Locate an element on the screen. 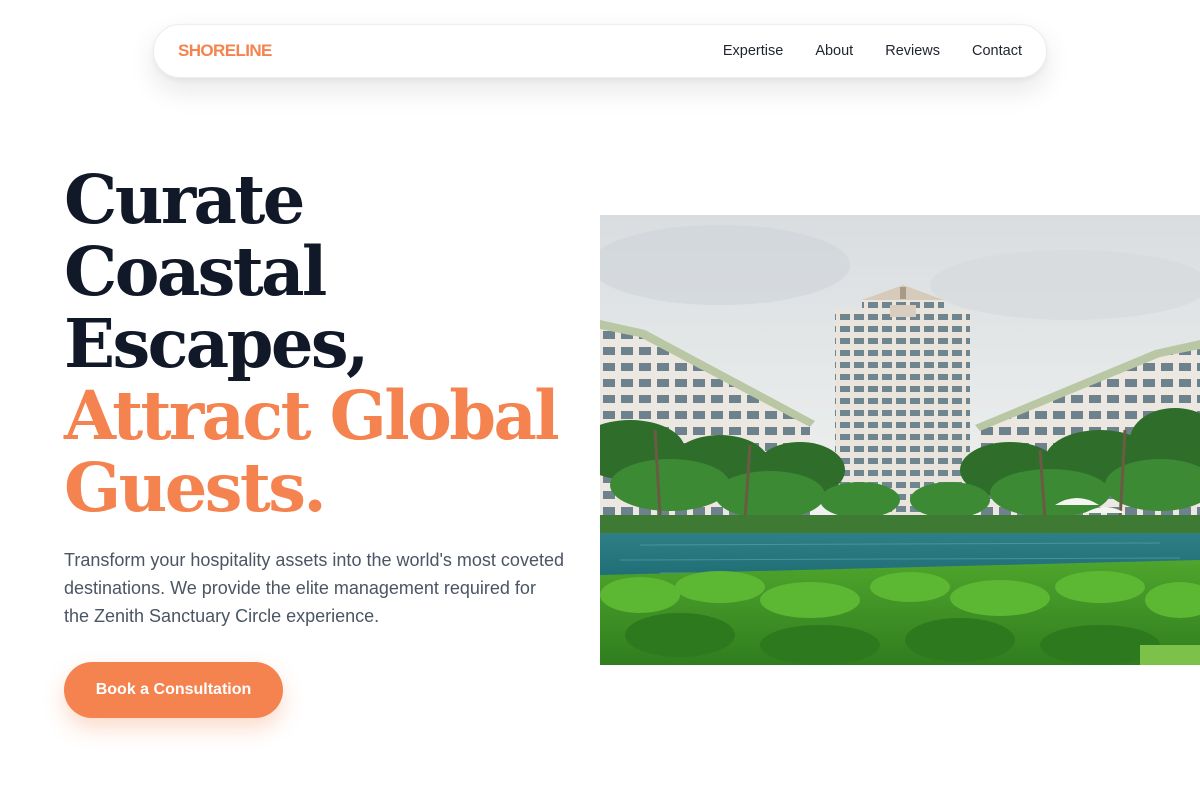 The image size is (1200, 800). hero-headline-line: Escapes, is located at coordinates (216, 343).